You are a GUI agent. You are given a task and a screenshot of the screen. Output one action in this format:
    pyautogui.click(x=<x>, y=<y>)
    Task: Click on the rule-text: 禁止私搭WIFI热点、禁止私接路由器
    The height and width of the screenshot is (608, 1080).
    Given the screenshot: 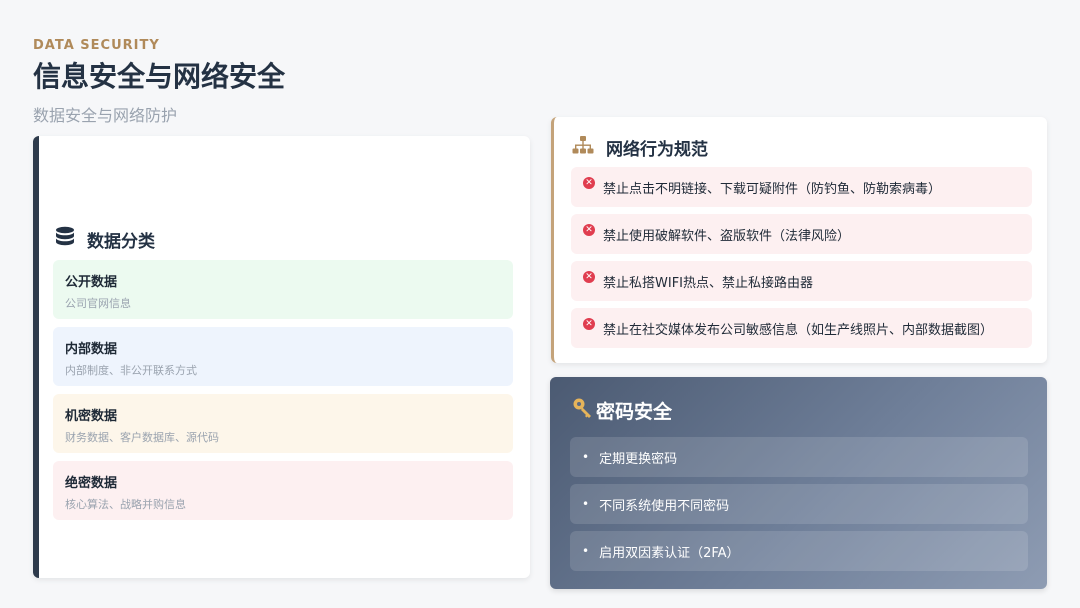 What is the action you would take?
    pyautogui.click(x=708, y=283)
    